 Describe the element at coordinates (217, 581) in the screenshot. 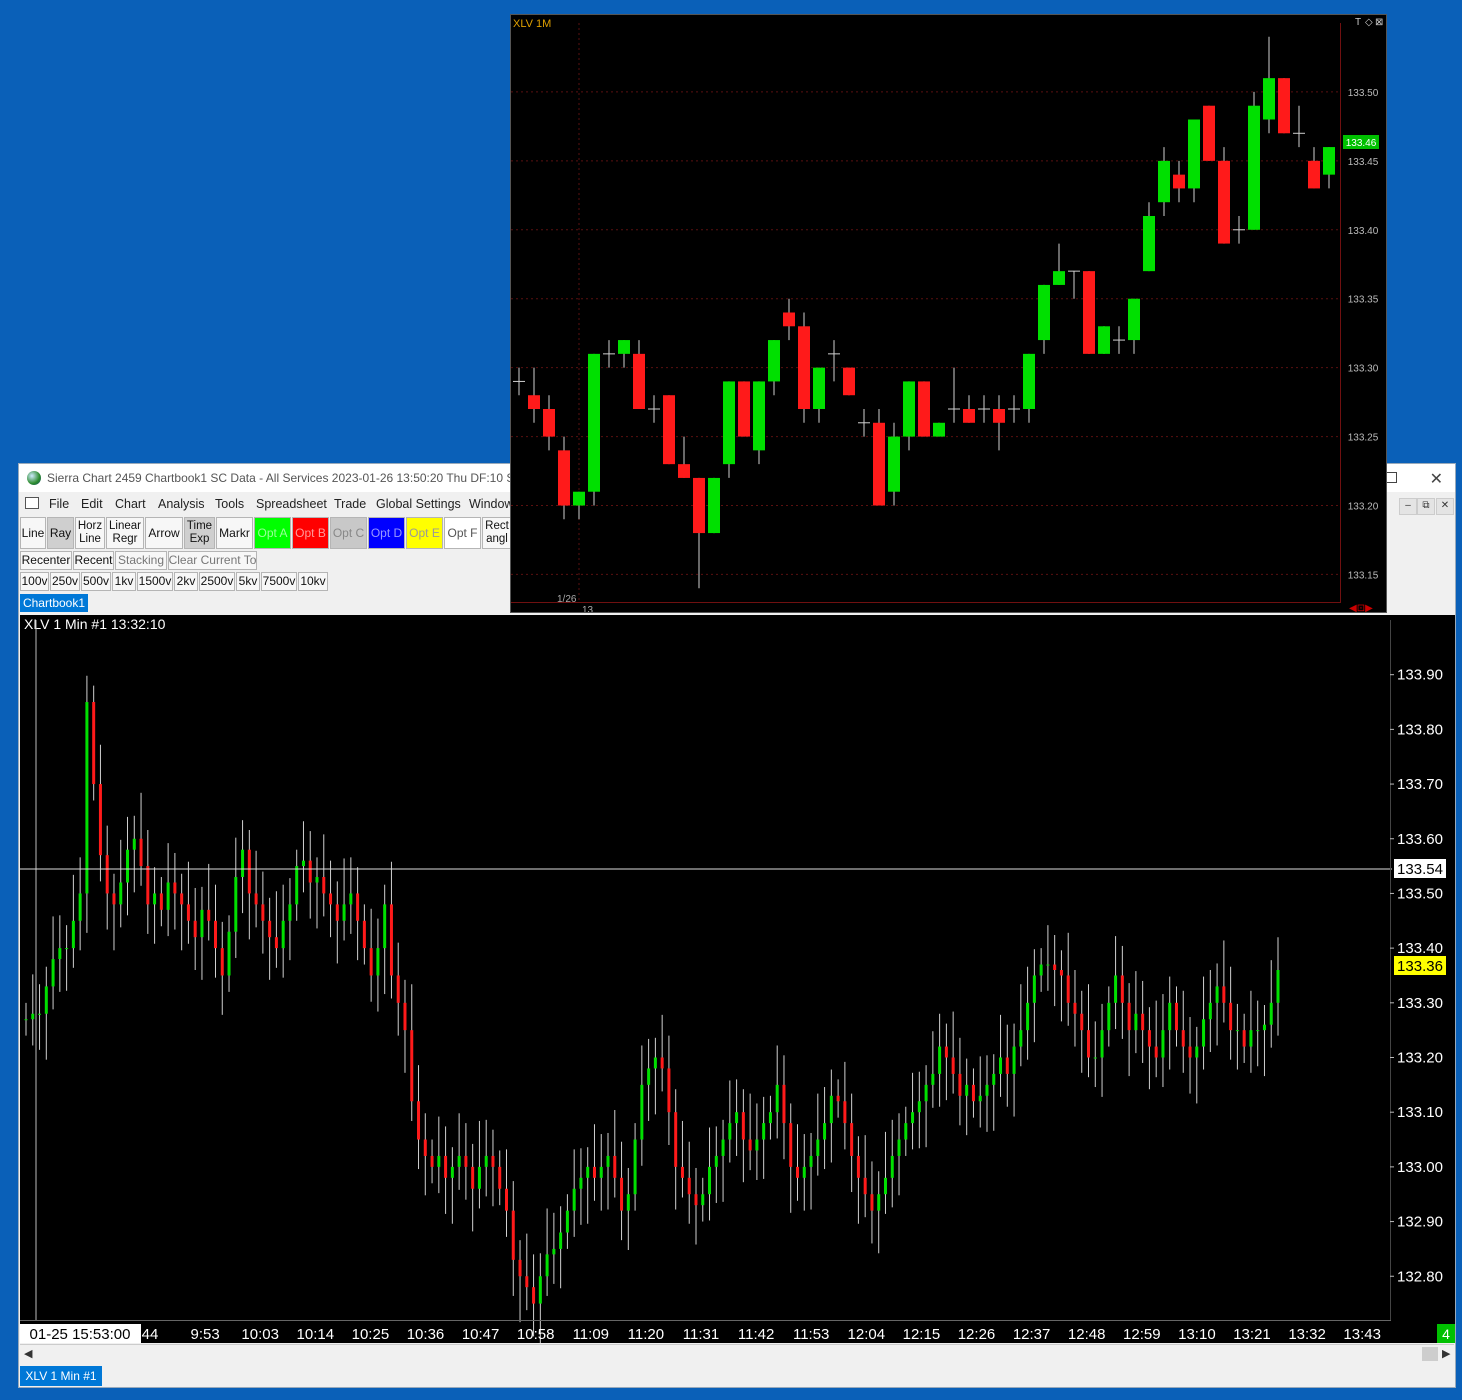

I see `vol-2500v-button: 2500v` at that location.